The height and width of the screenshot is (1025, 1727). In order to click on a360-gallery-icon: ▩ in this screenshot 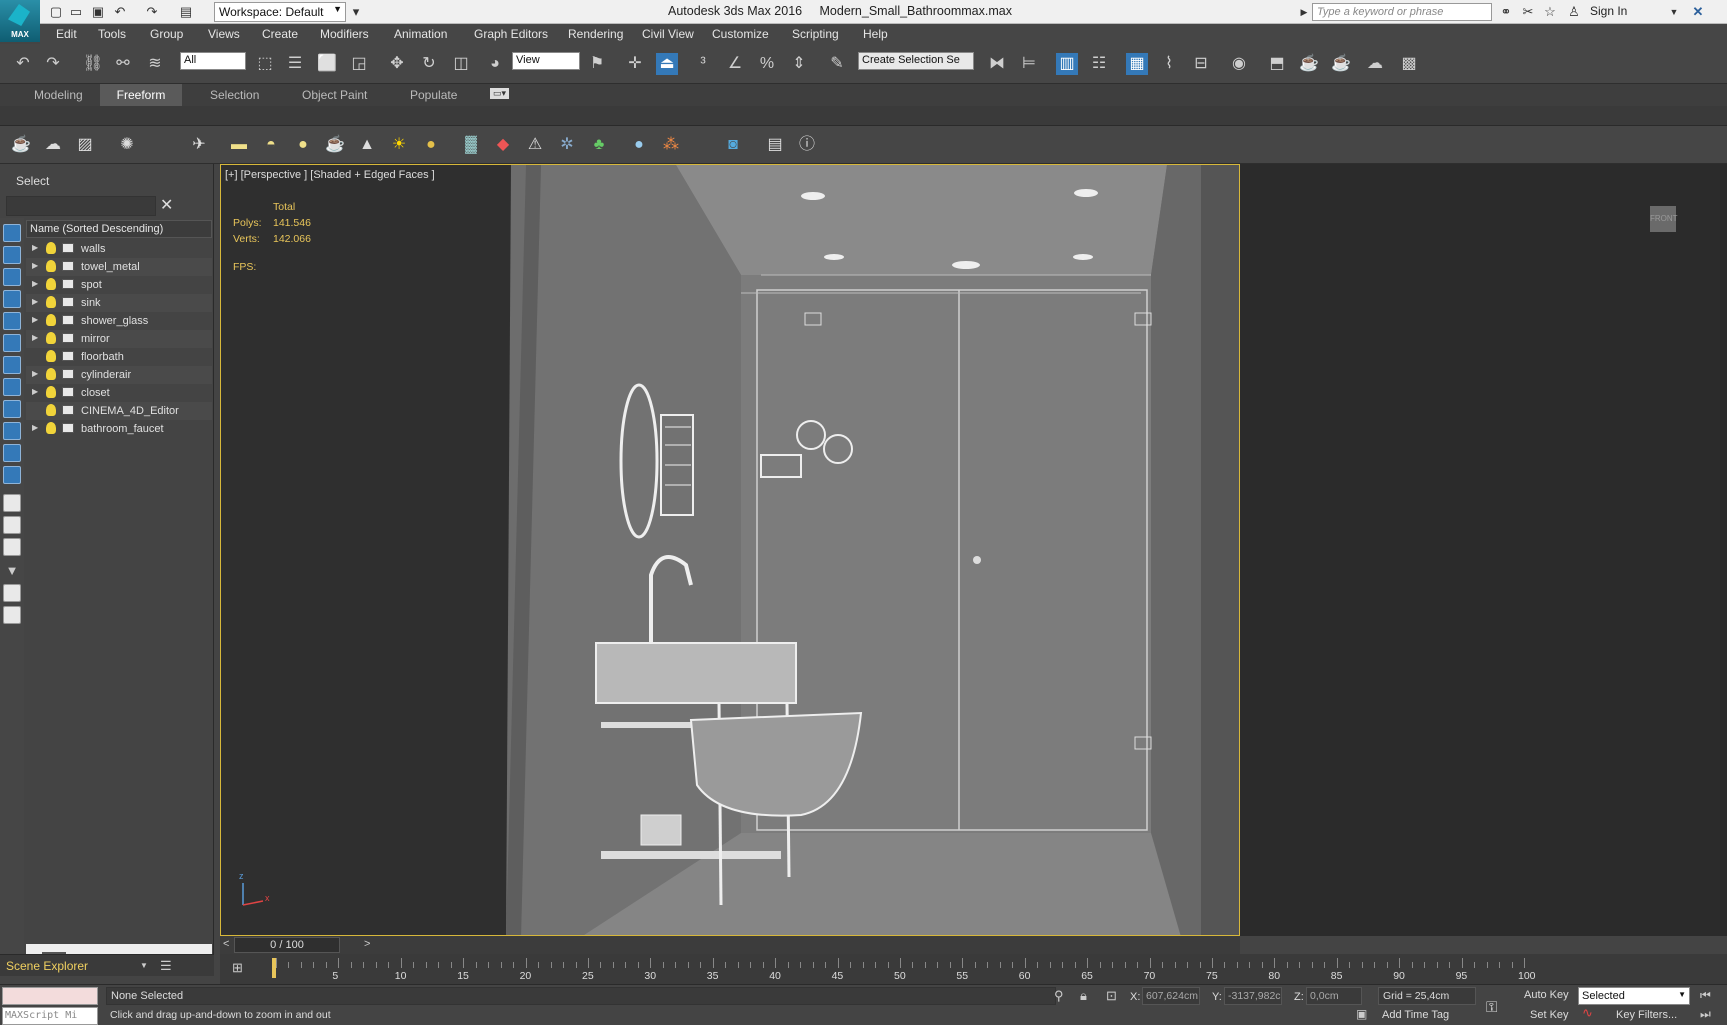, I will do `click(1409, 64)`.